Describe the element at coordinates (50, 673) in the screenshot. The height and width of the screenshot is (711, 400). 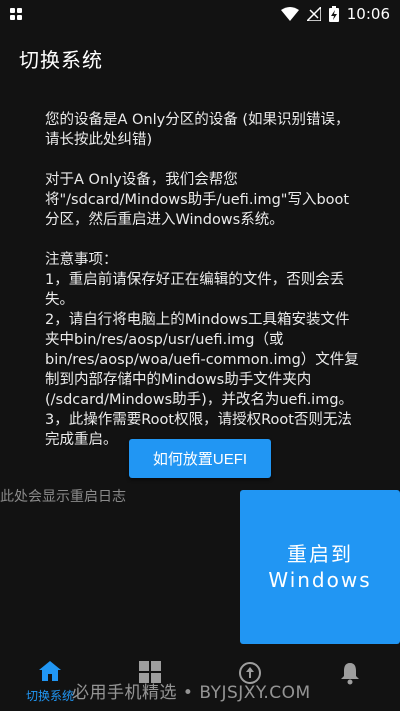
I see `home-icon` at that location.